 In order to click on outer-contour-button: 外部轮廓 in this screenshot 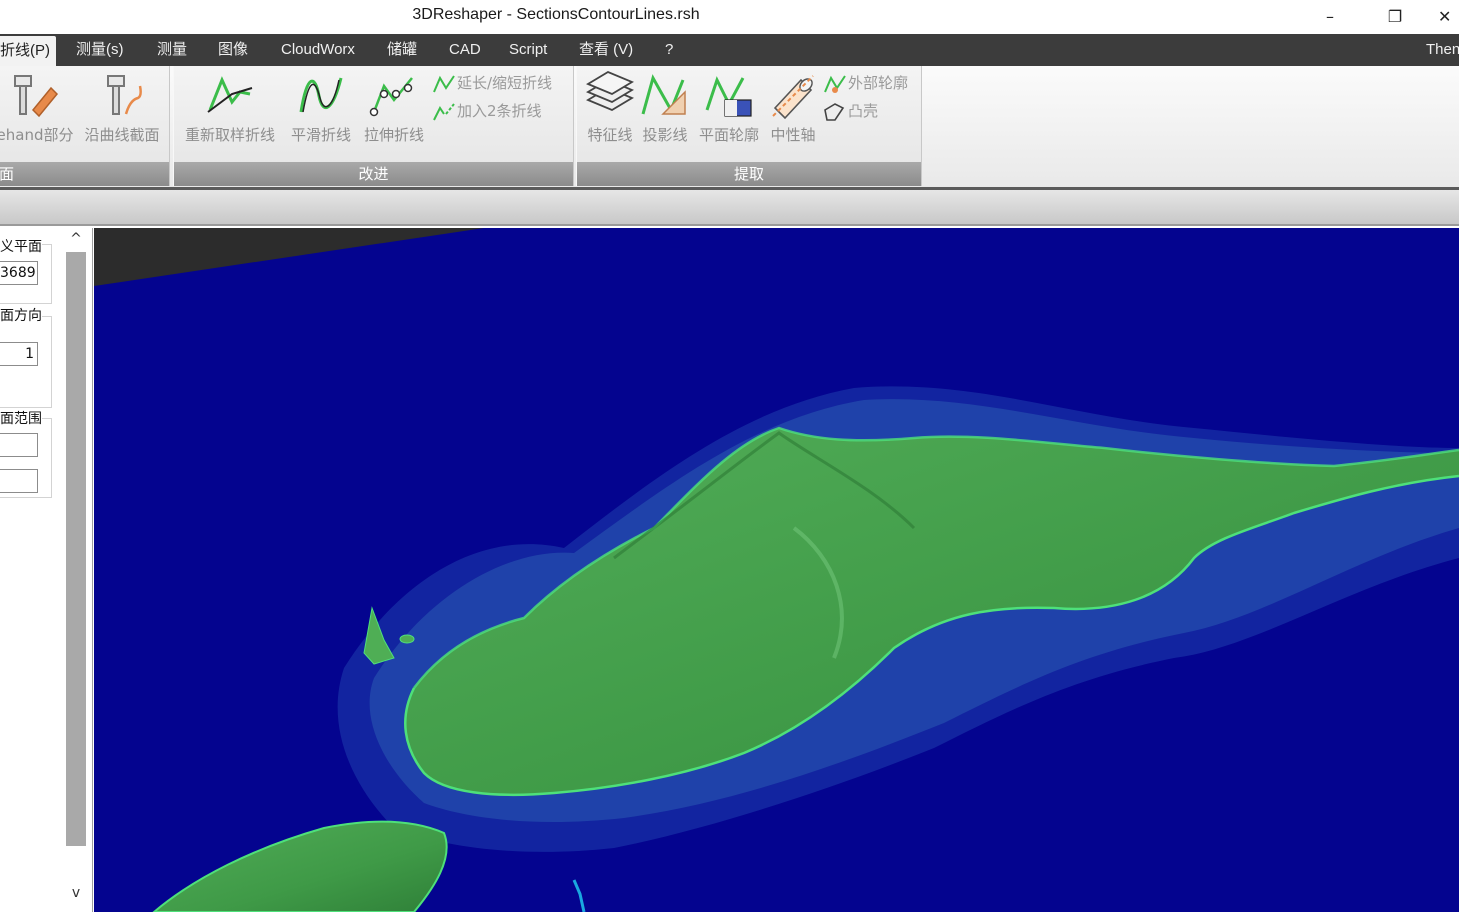, I will do `click(865, 83)`.